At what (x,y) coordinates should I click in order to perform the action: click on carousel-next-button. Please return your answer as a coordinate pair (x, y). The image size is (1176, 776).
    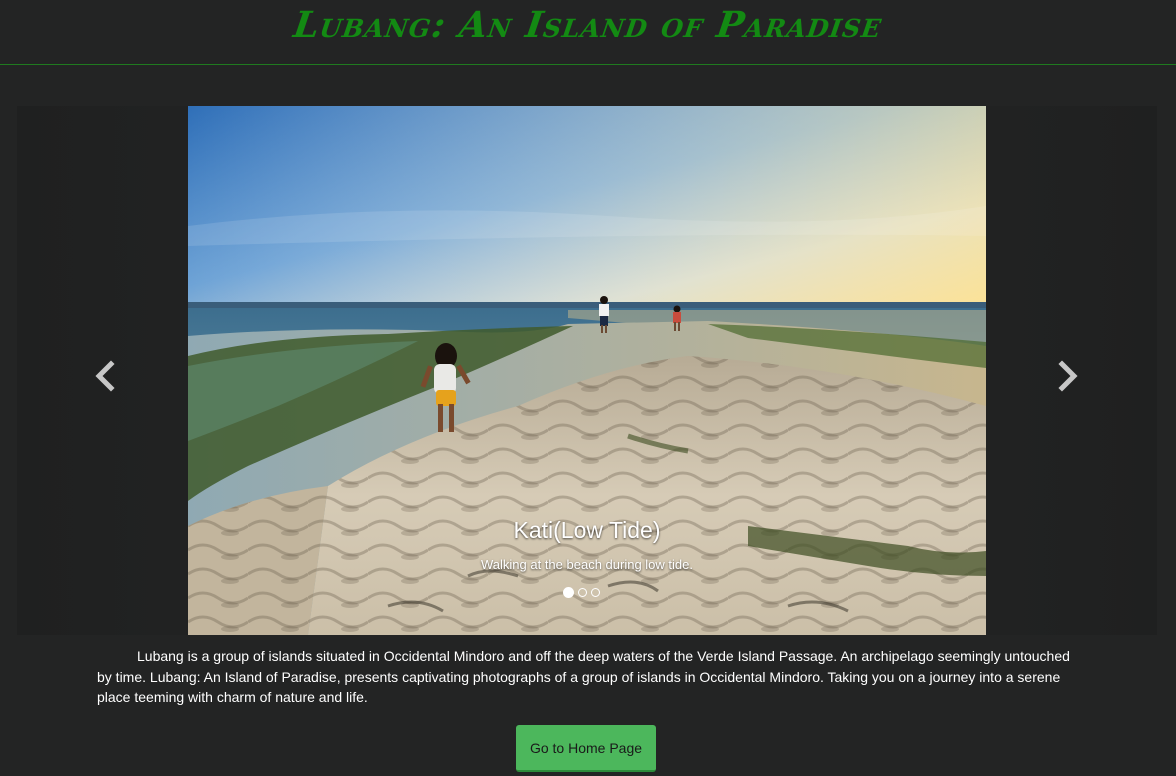
    Looking at the image, I should click on (1068, 376).